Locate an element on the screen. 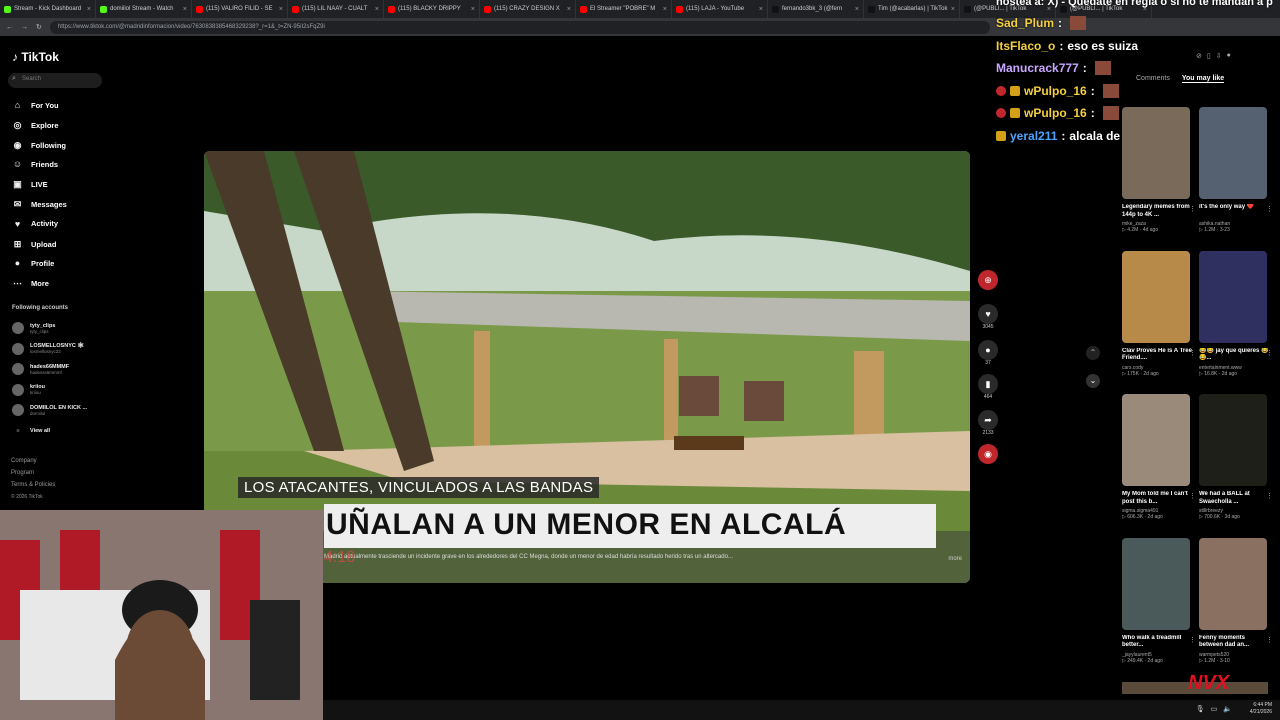  following-account: DOMIILOL EN KICK ... domiilol is located at coordinates (49, 410).